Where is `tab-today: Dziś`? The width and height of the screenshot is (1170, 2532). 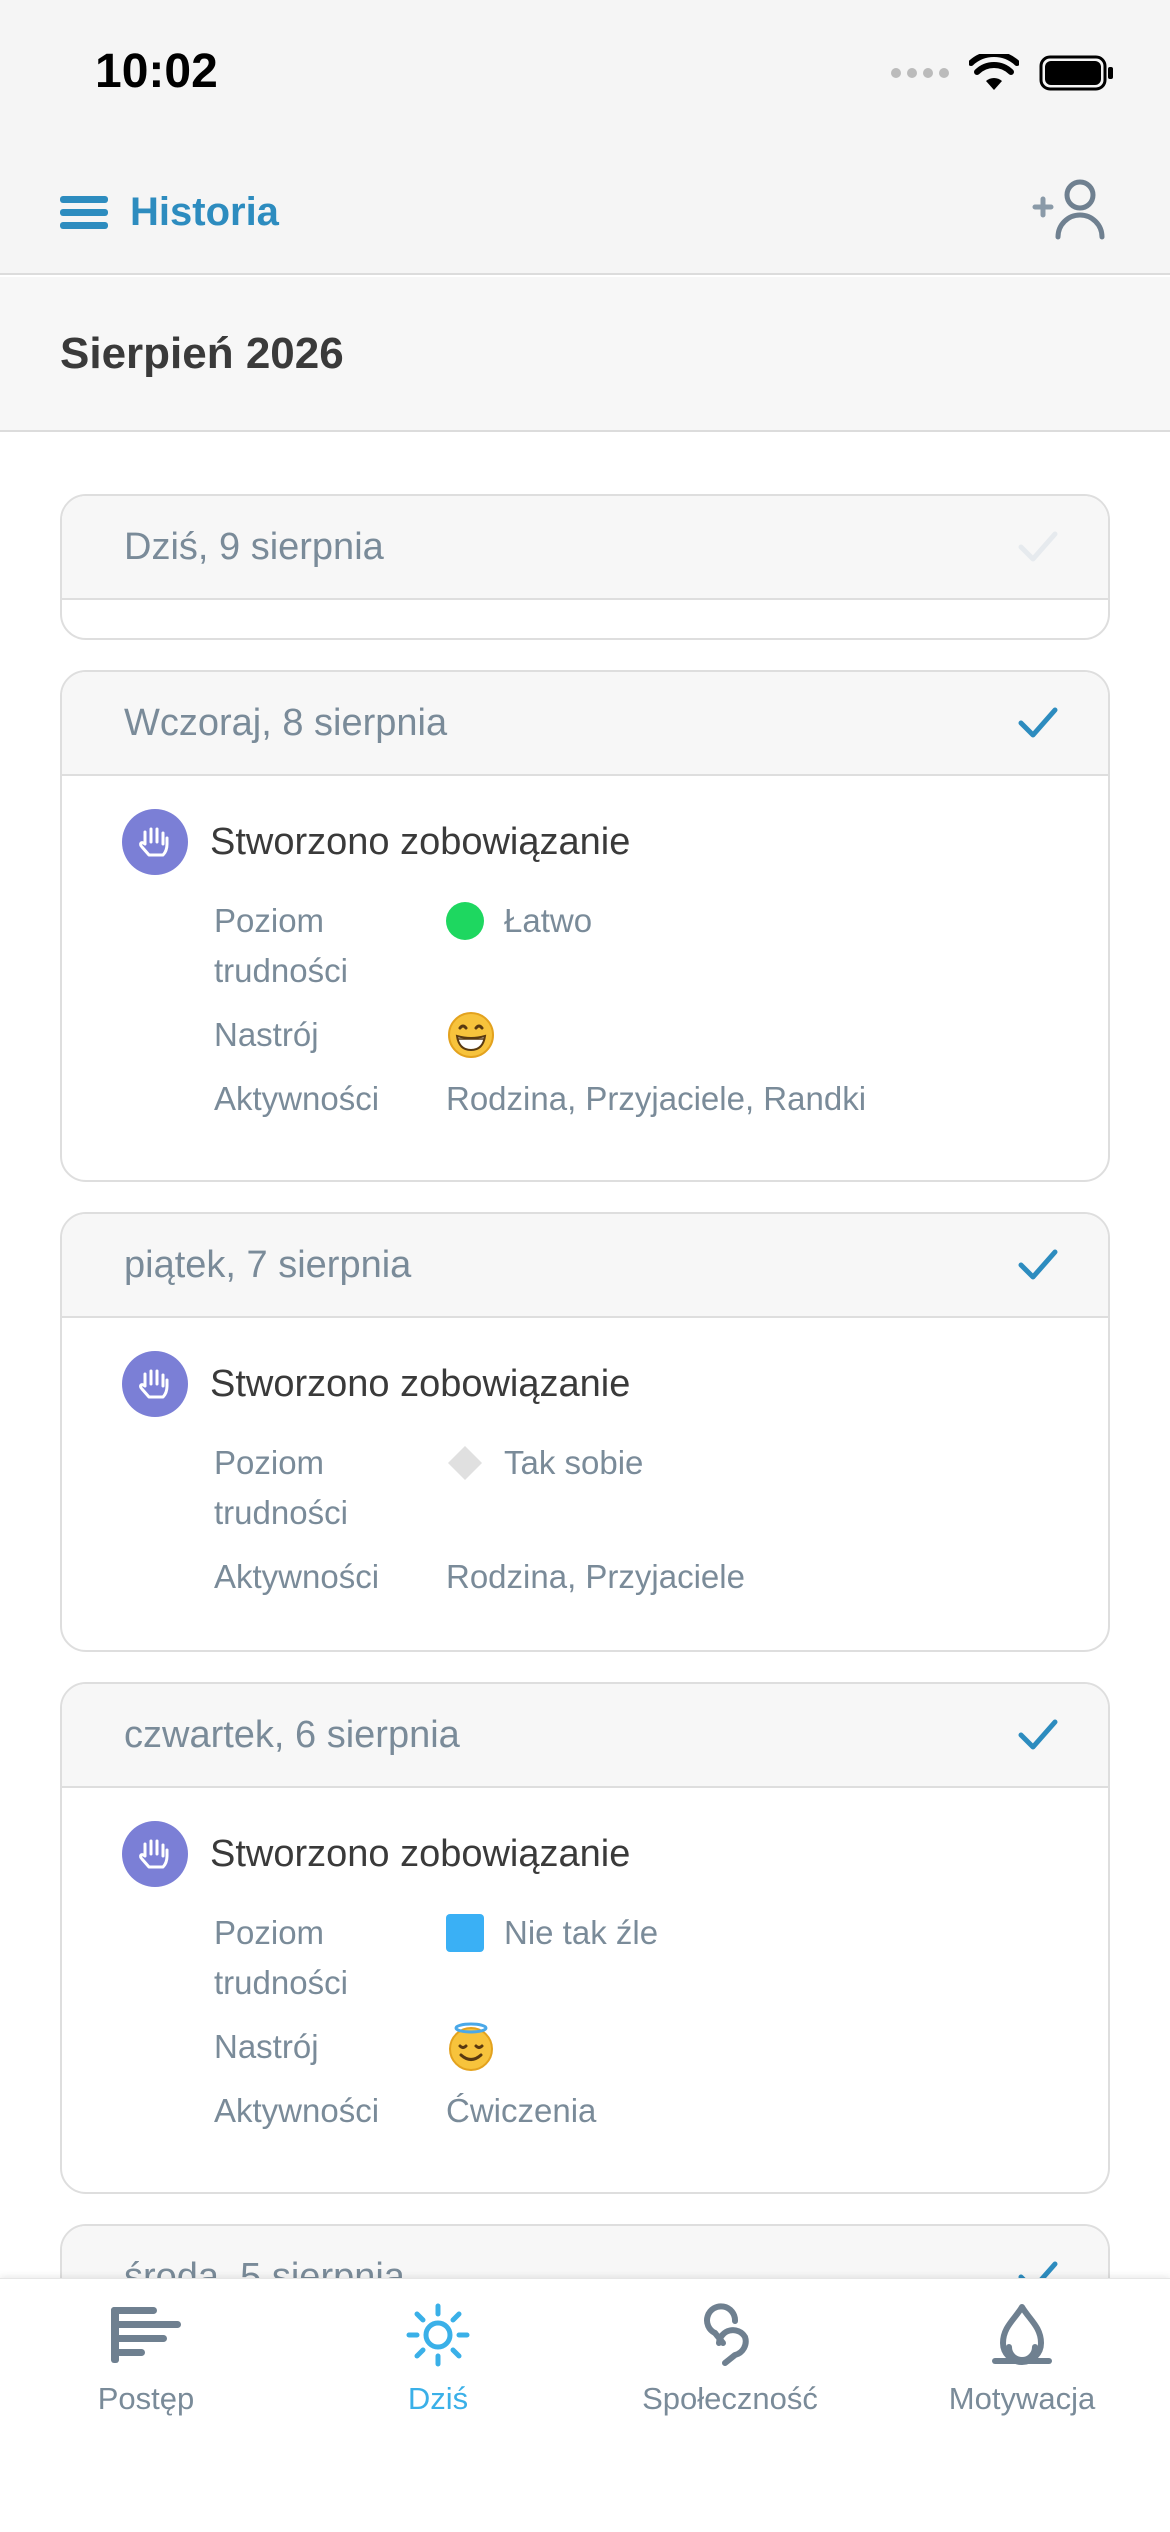
tab-today: Dziś is located at coordinates (438, 2360).